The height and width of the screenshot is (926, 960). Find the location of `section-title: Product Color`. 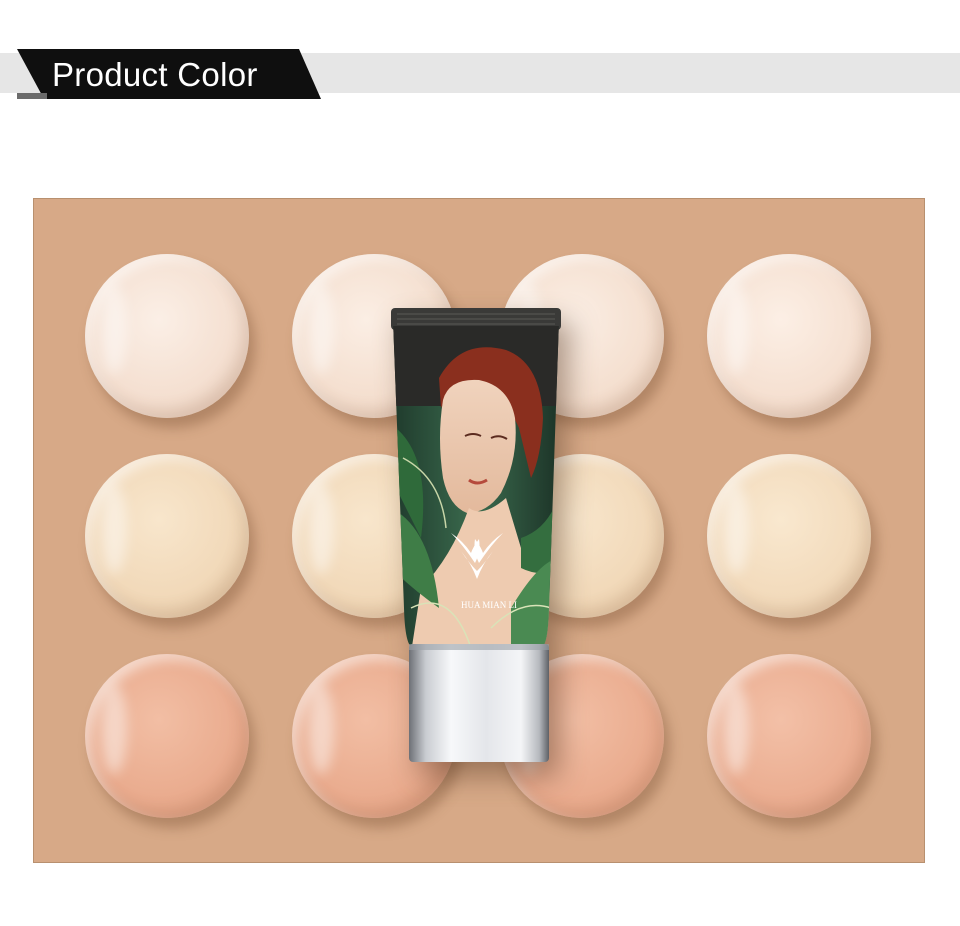

section-title: Product Color is located at coordinates (155, 74).